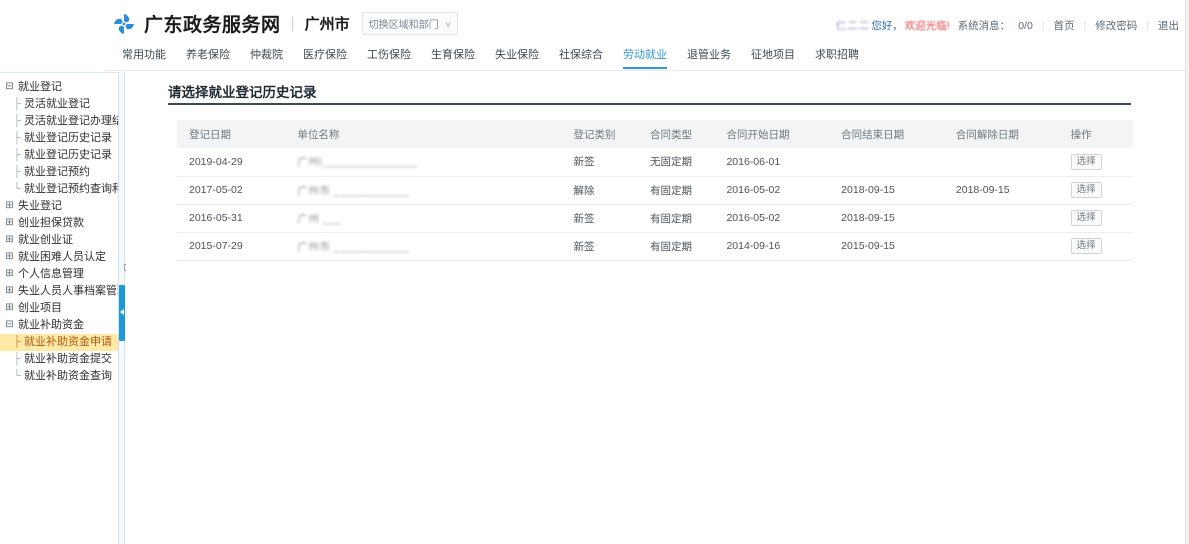 The height and width of the screenshot is (544, 1189). I want to click on nav-item-5: 生育保险, so click(453, 57).